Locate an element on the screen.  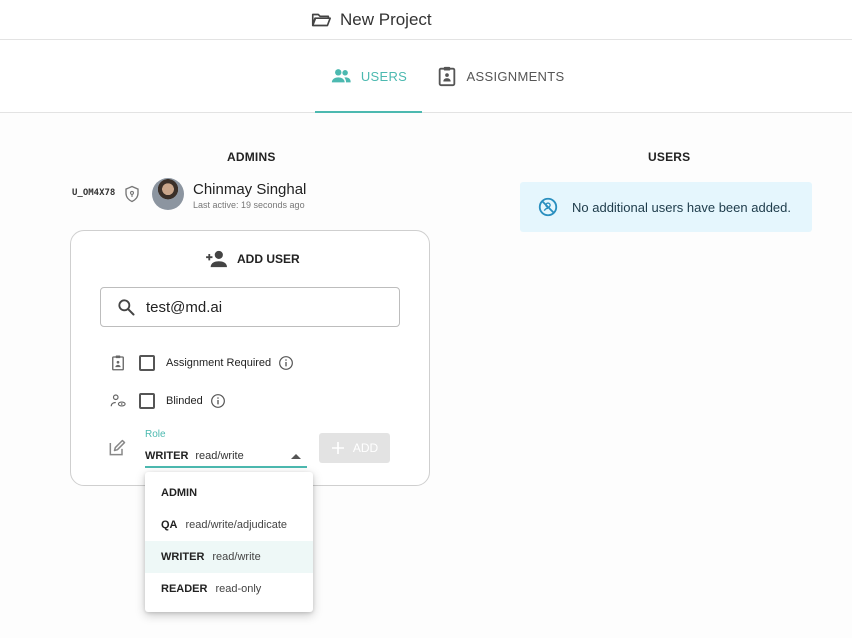
users-title: USERS is located at coordinates (669, 157).